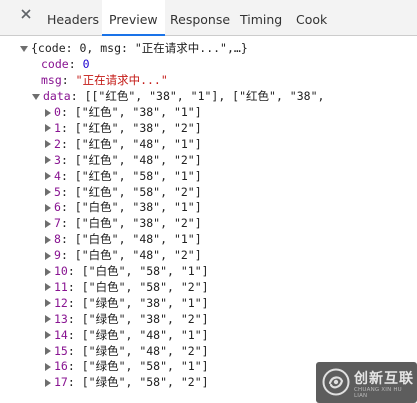  Describe the element at coordinates (57, 143) in the screenshot. I see `array-item-index: 2` at that location.